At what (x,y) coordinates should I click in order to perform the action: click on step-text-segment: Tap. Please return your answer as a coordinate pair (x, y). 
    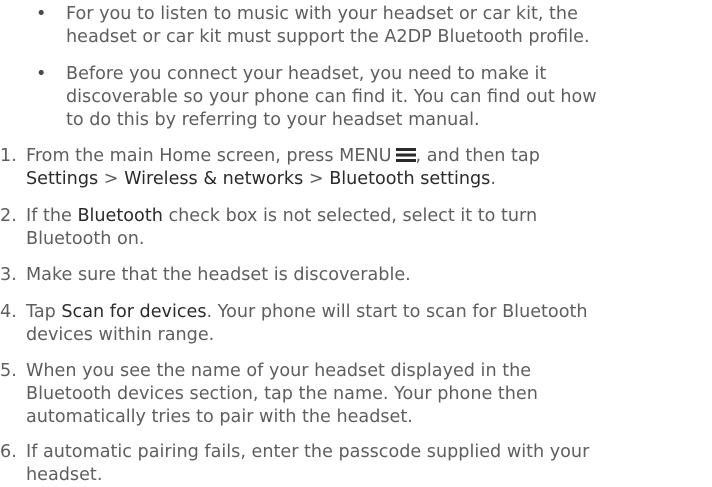
    Looking at the image, I should click on (44, 312).